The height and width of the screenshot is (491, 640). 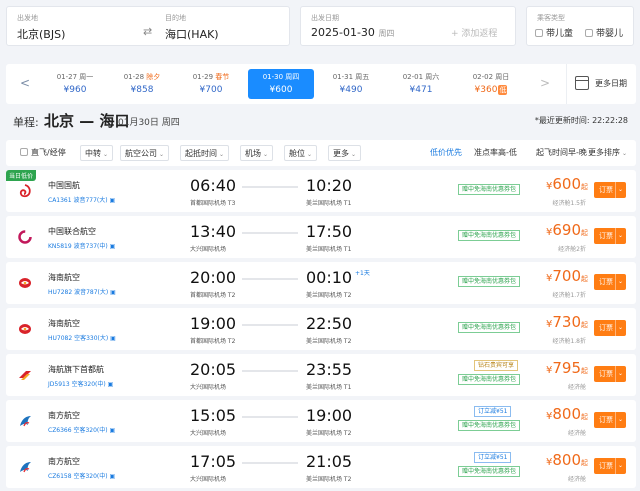 What do you see at coordinates (601, 84) in the screenshot?
I see `more-dates-button: 更多日期` at bounding box center [601, 84].